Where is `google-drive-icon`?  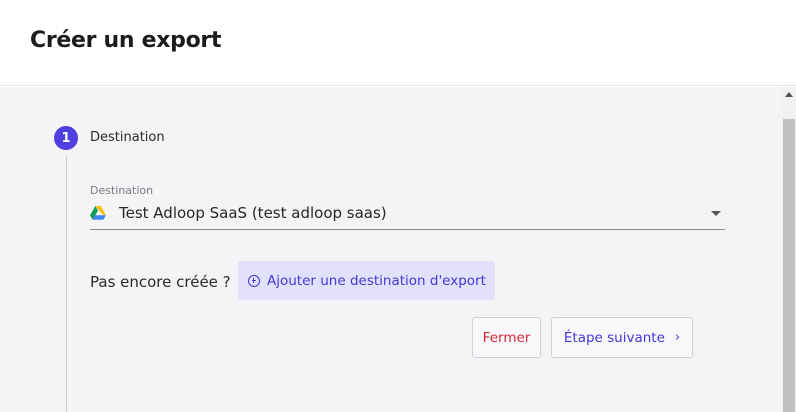
google-drive-icon is located at coordinates (98, 213).